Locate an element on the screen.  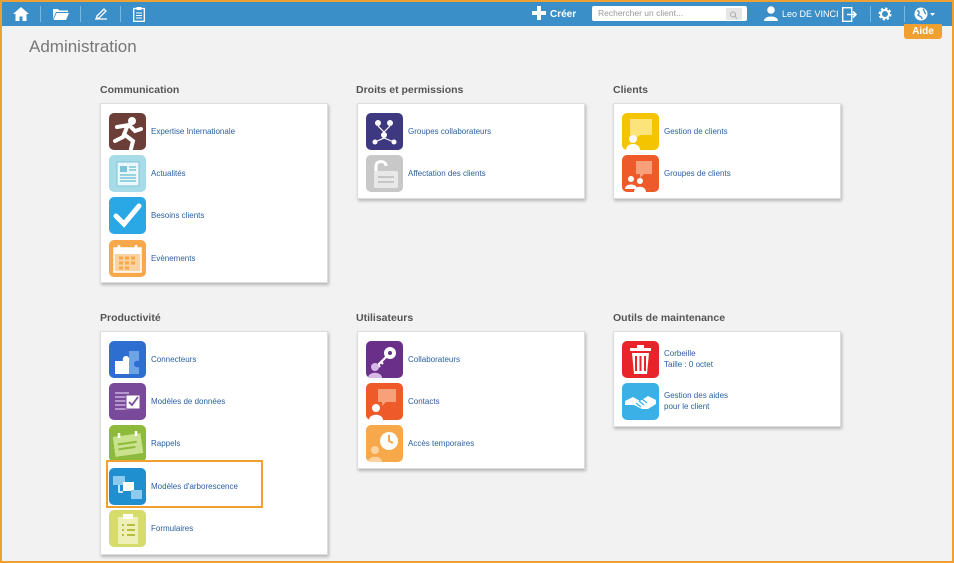
admin-link-acces-temporaires: Accès temporaires is located at coordinates (420, 443).